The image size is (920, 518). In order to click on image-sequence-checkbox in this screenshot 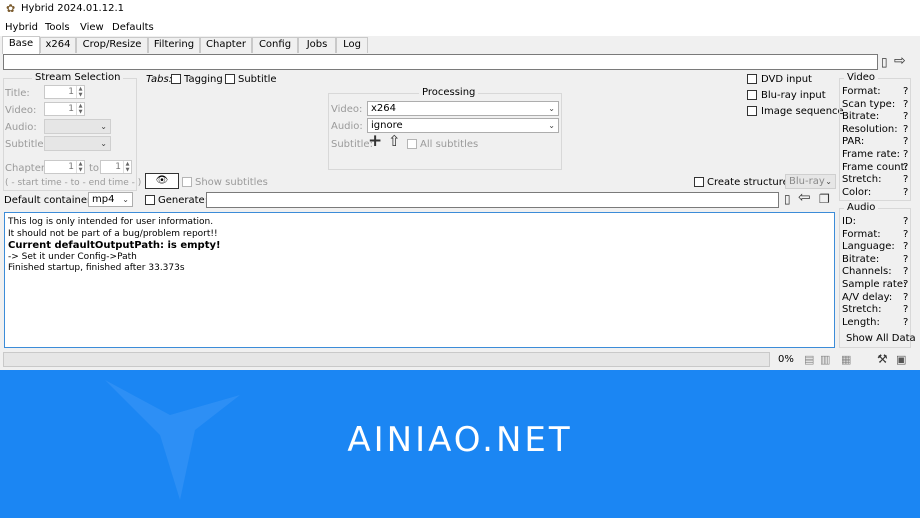, I will do `click(752, 111)`.